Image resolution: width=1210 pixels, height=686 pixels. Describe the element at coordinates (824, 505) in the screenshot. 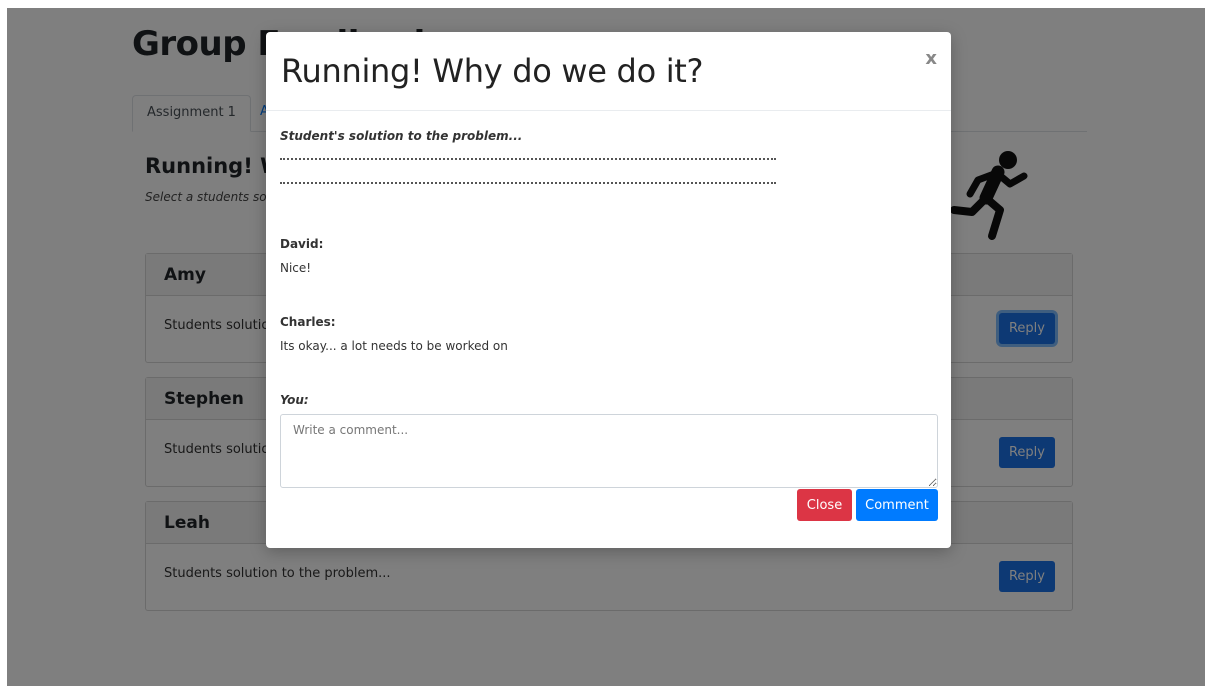

I see `close-button: Close` at that location.